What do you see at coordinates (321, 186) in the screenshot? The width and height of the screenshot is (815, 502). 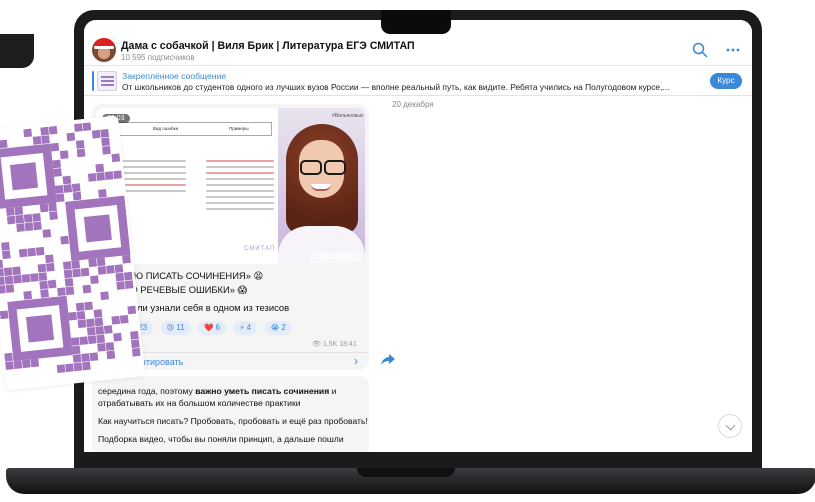 I see `presenter-photo` at bounding box center [321, 186].